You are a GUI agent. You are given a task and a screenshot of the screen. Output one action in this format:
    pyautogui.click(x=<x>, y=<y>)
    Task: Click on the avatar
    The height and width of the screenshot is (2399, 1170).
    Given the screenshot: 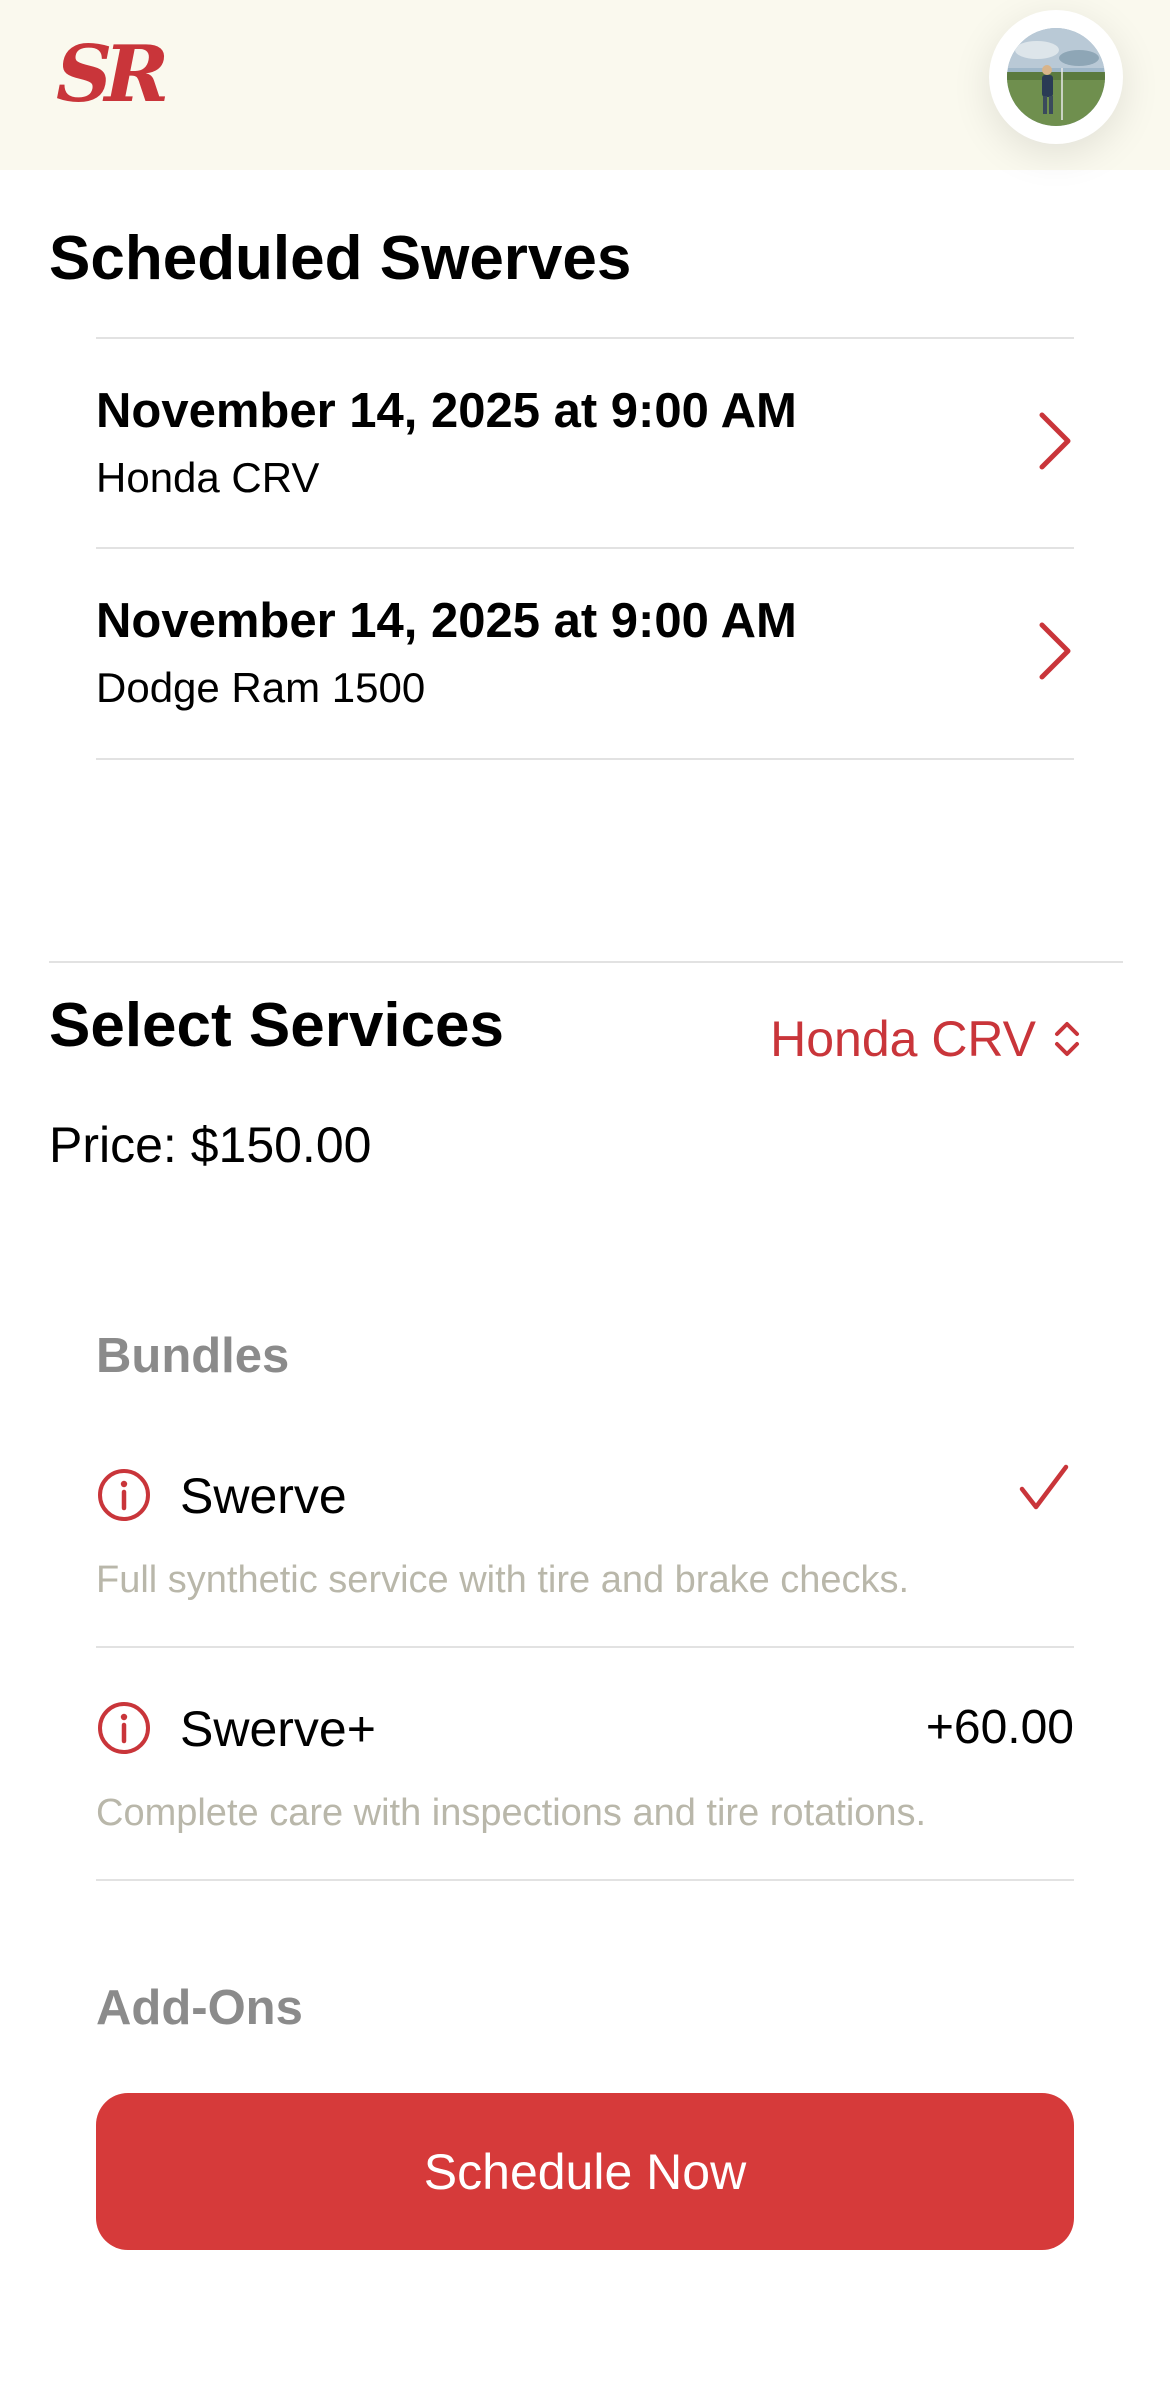 What is the action you would take?
    pyautogui.click(x=1056, y=77)
    